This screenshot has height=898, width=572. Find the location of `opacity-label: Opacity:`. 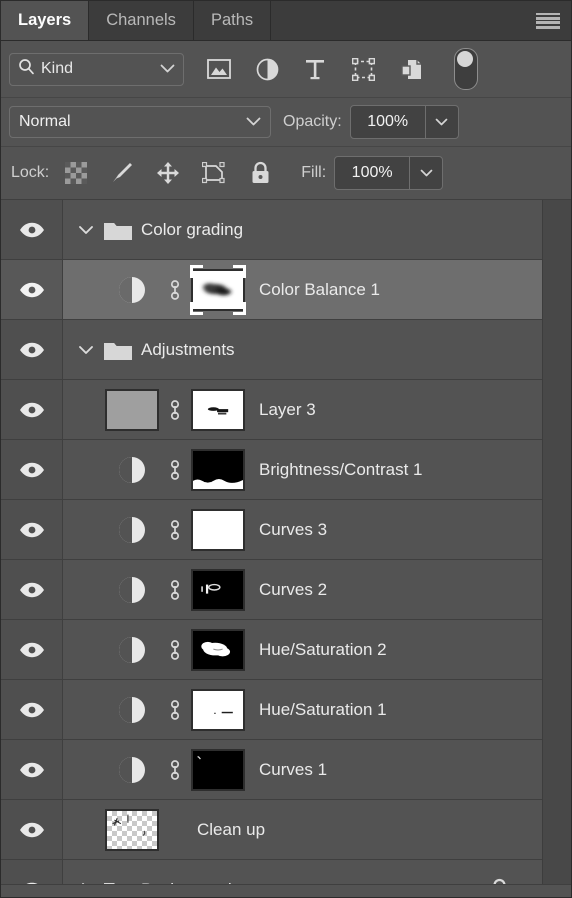

opacity-label: Opacity: is located at coordinates (312, 121).